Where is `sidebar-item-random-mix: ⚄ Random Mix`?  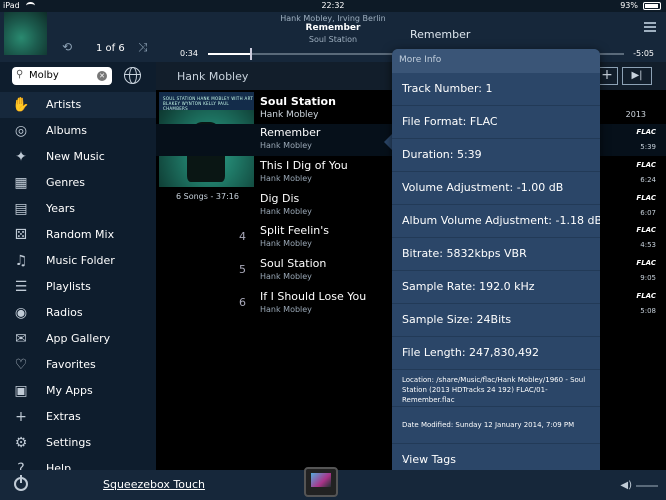
sidebar-item-random-mix: ⚄ Random Mix is located at coordinates (78, 235).